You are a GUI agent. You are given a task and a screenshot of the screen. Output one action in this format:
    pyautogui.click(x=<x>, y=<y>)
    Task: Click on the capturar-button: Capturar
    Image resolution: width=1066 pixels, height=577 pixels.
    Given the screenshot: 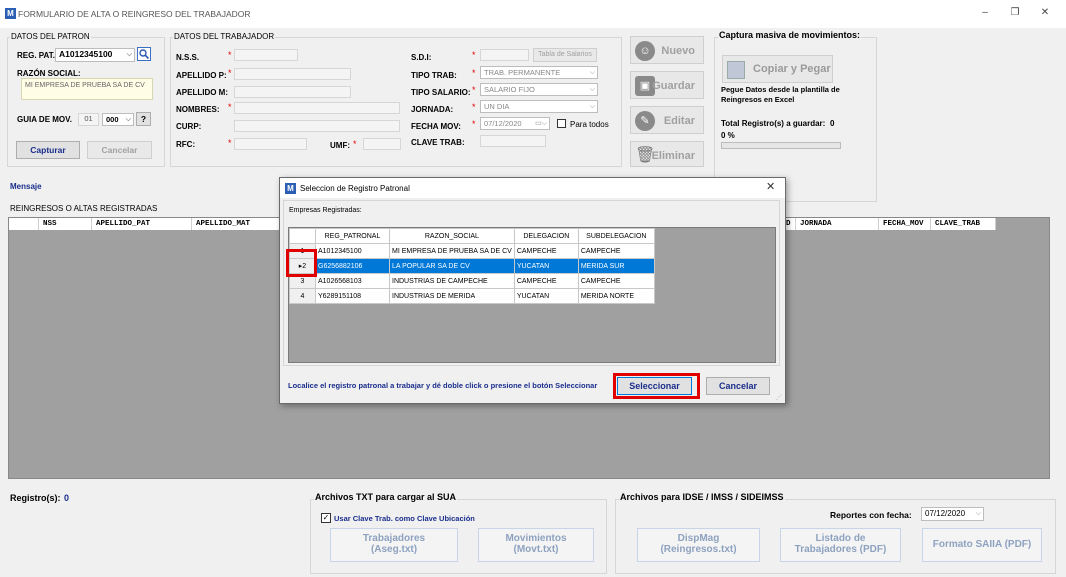 What is the action you would take?
    pyautogui.click(x=48, y=150)
    